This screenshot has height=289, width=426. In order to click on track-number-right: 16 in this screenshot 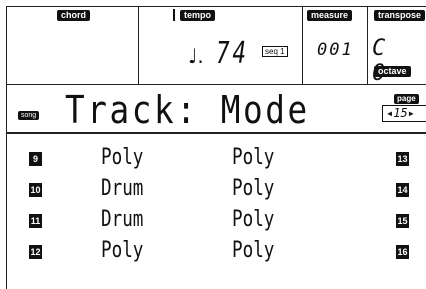, I will do `click(402, 252)`.